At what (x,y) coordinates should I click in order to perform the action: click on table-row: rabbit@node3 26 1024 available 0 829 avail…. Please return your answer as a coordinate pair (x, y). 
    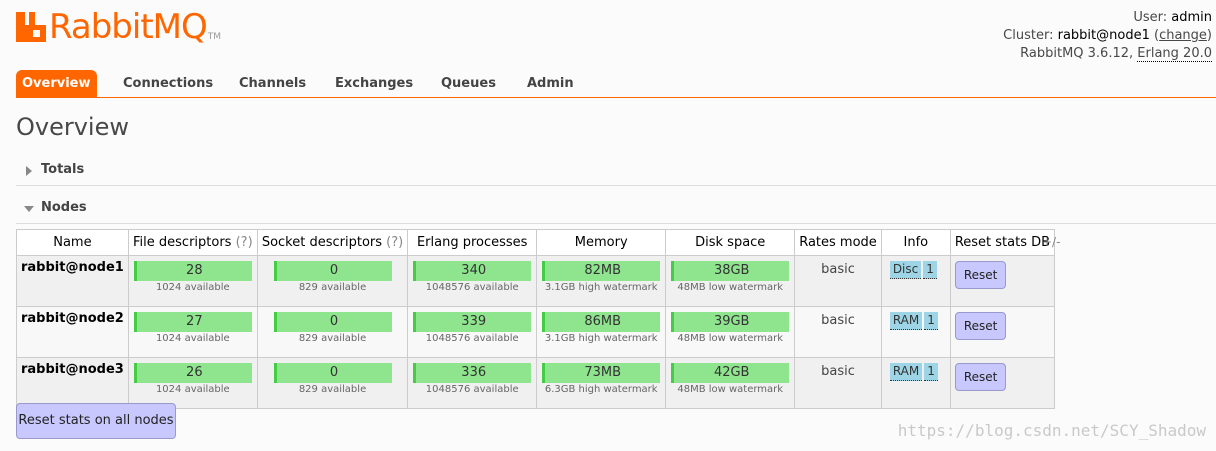
    Looking at the image, I should click on (536, 383).